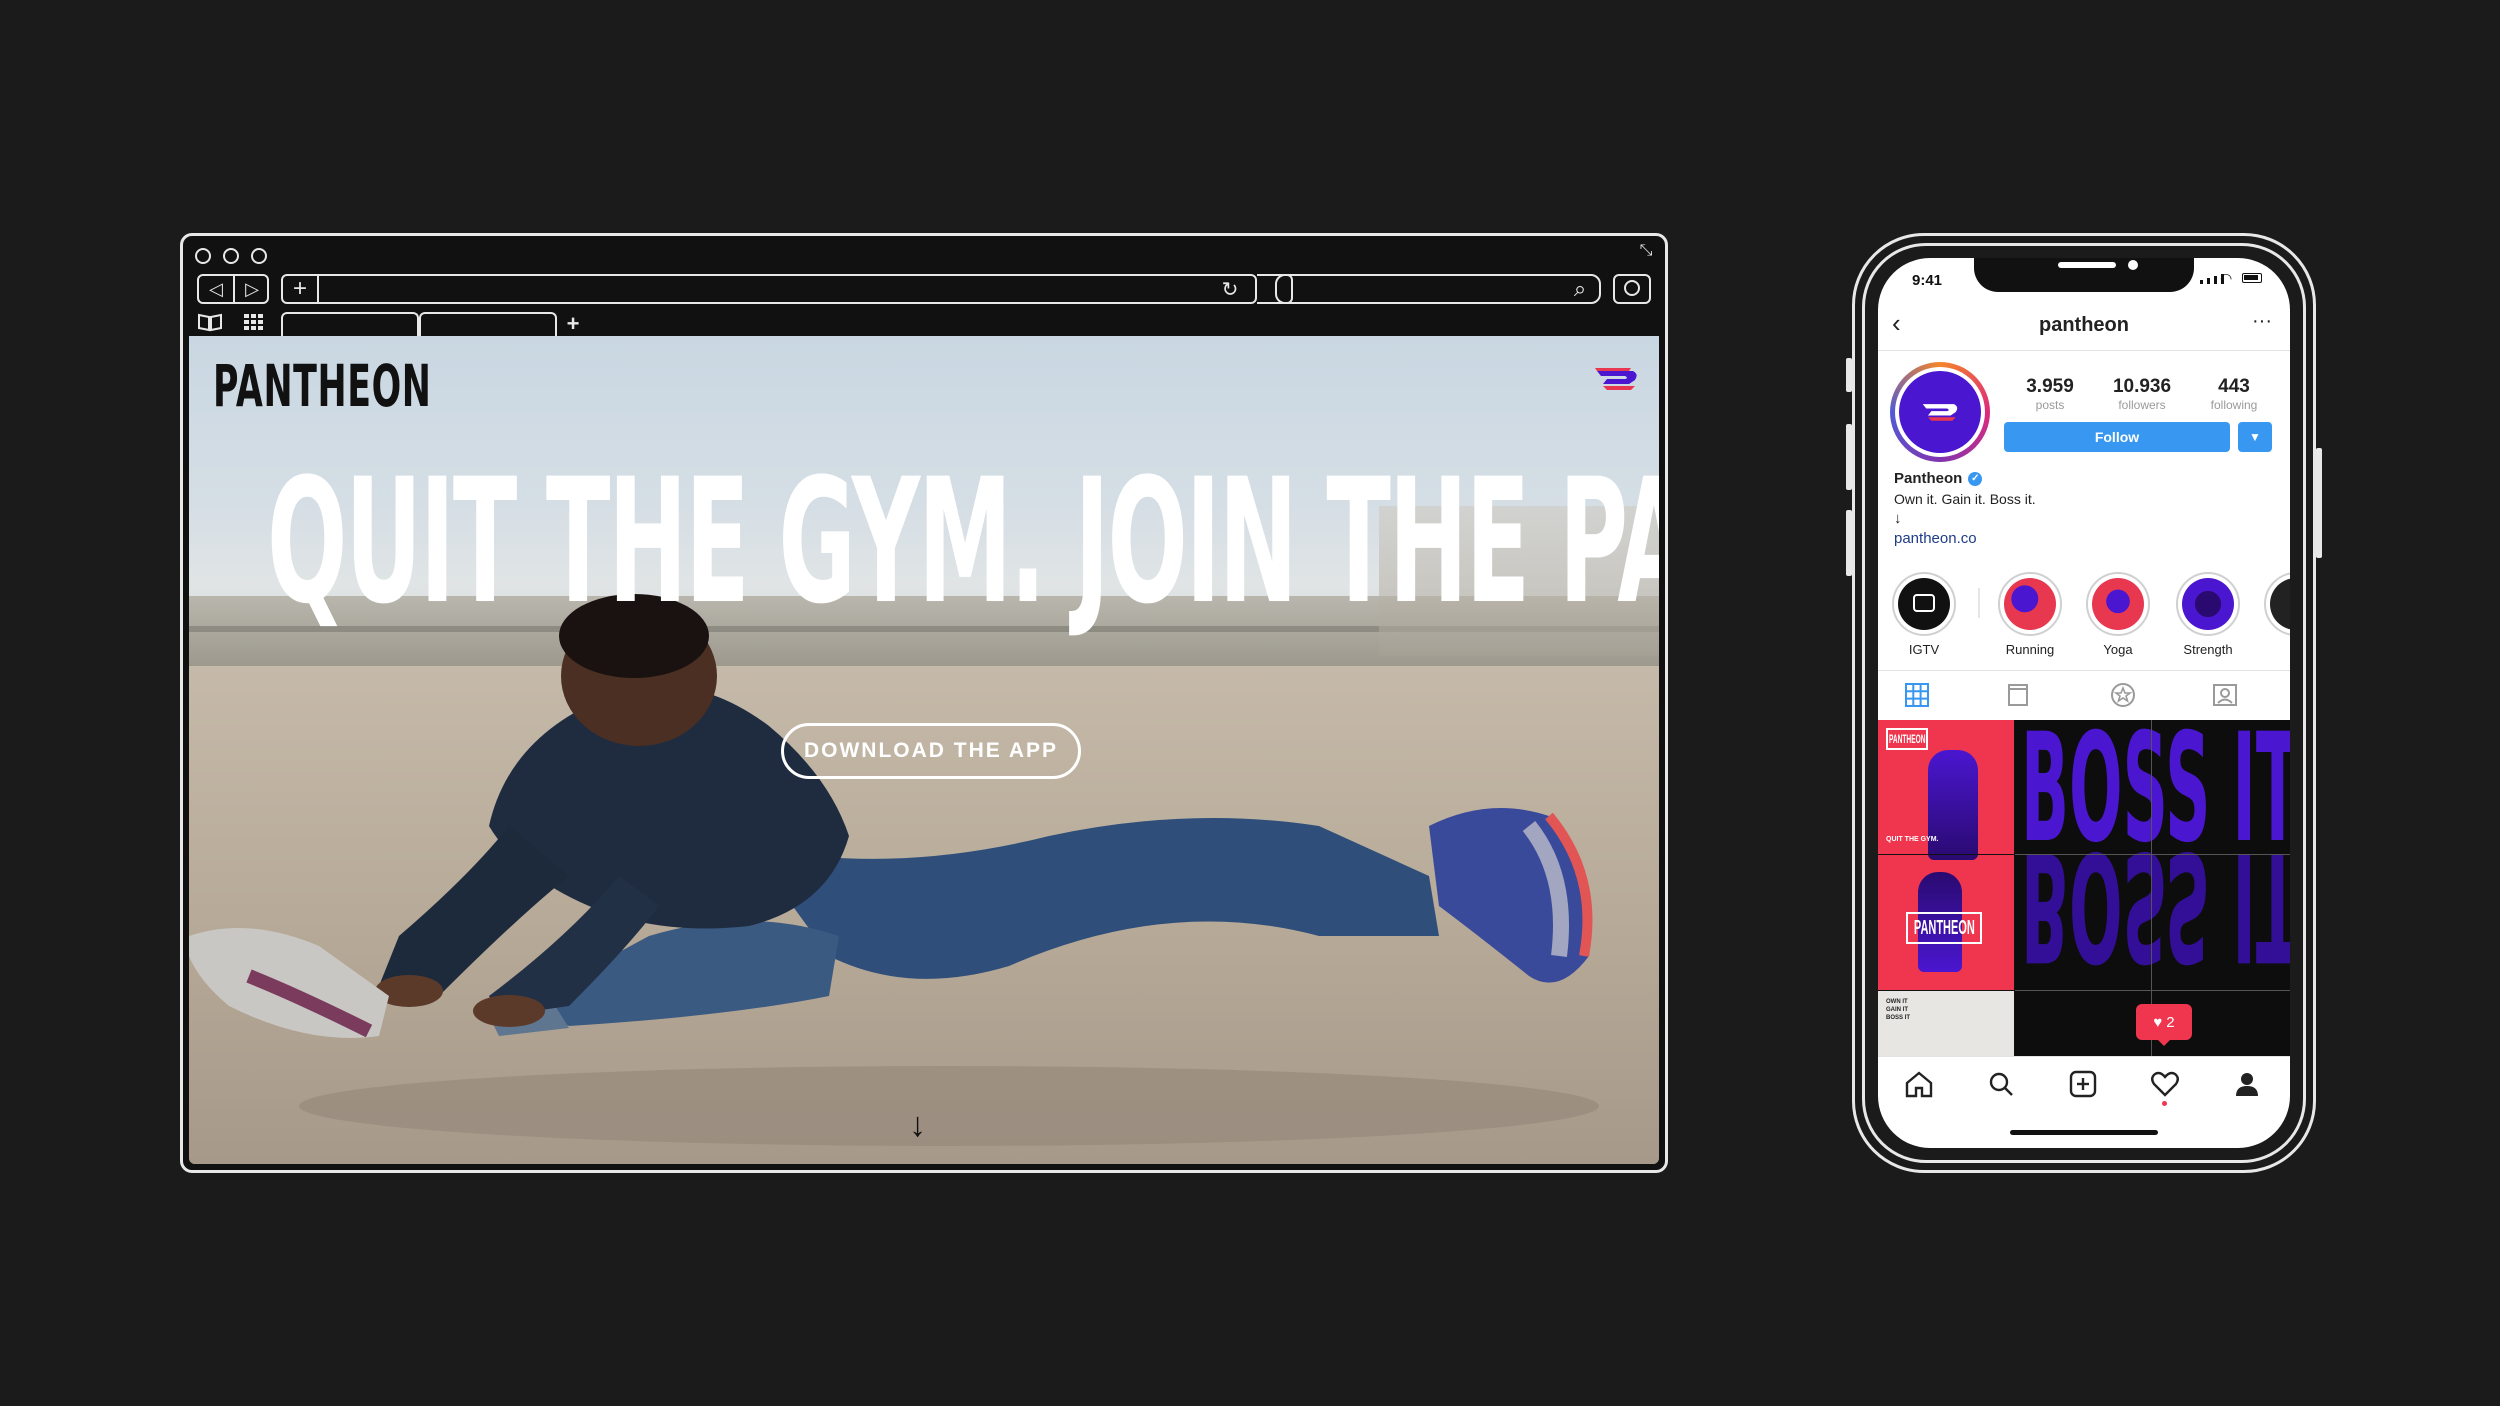 Image resolution: width=2500 pixels, height=1406 pixels. Describe the element at coordinates (1927, 280) in the screenshot. I see `status-time: 9:41` at that location.